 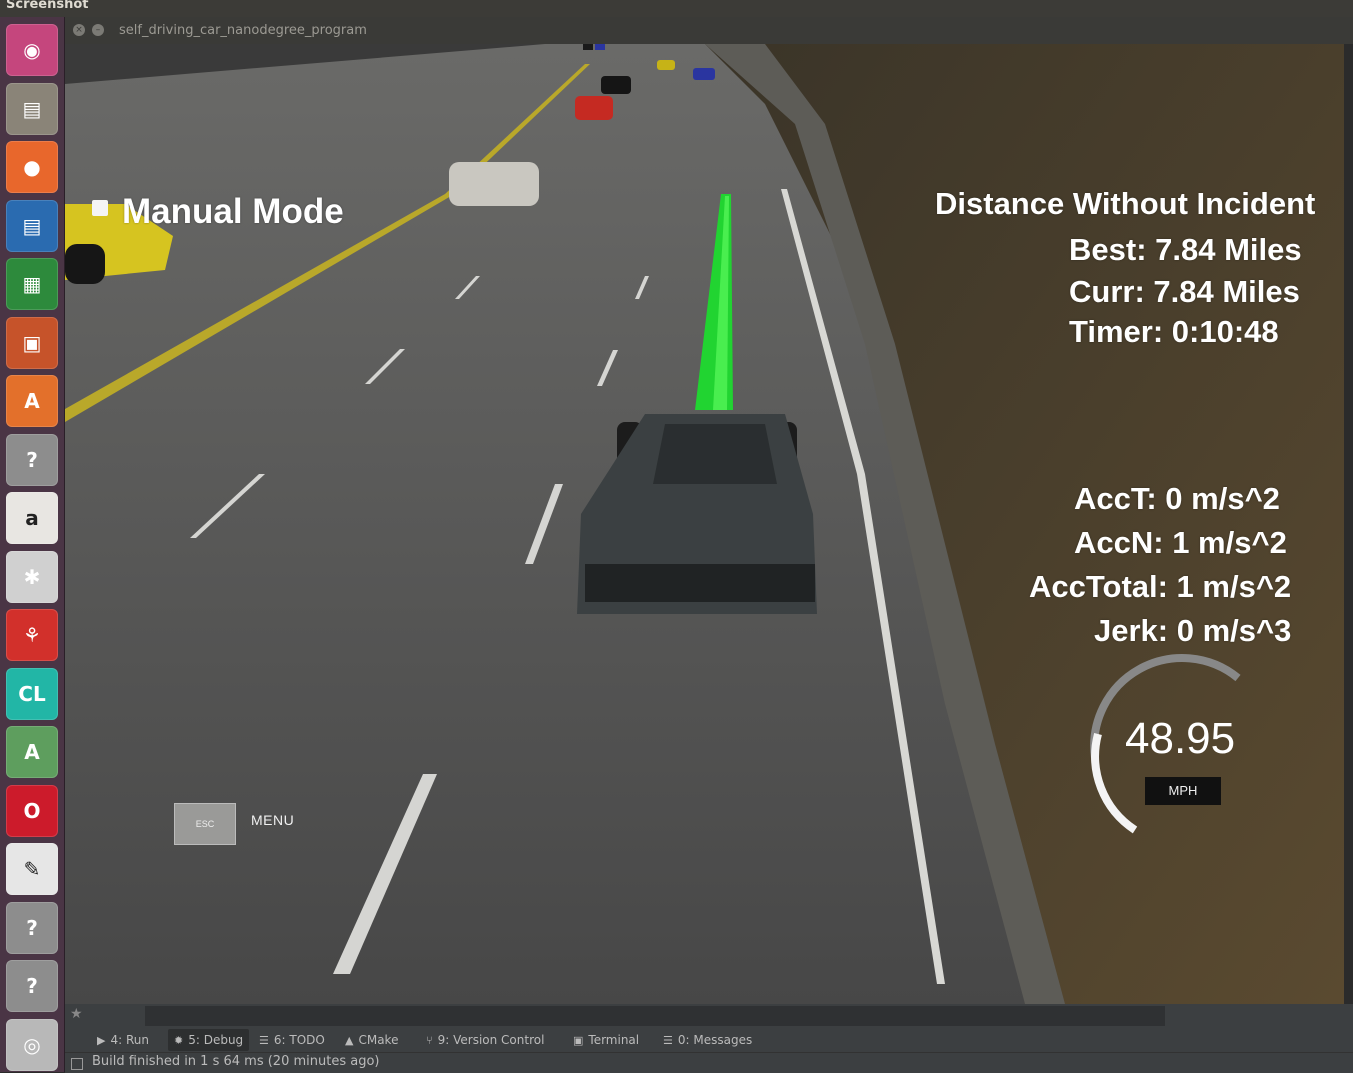 I want to click on window-title: self_driving_car_nanodegree_program, so click(x=243, y=30).